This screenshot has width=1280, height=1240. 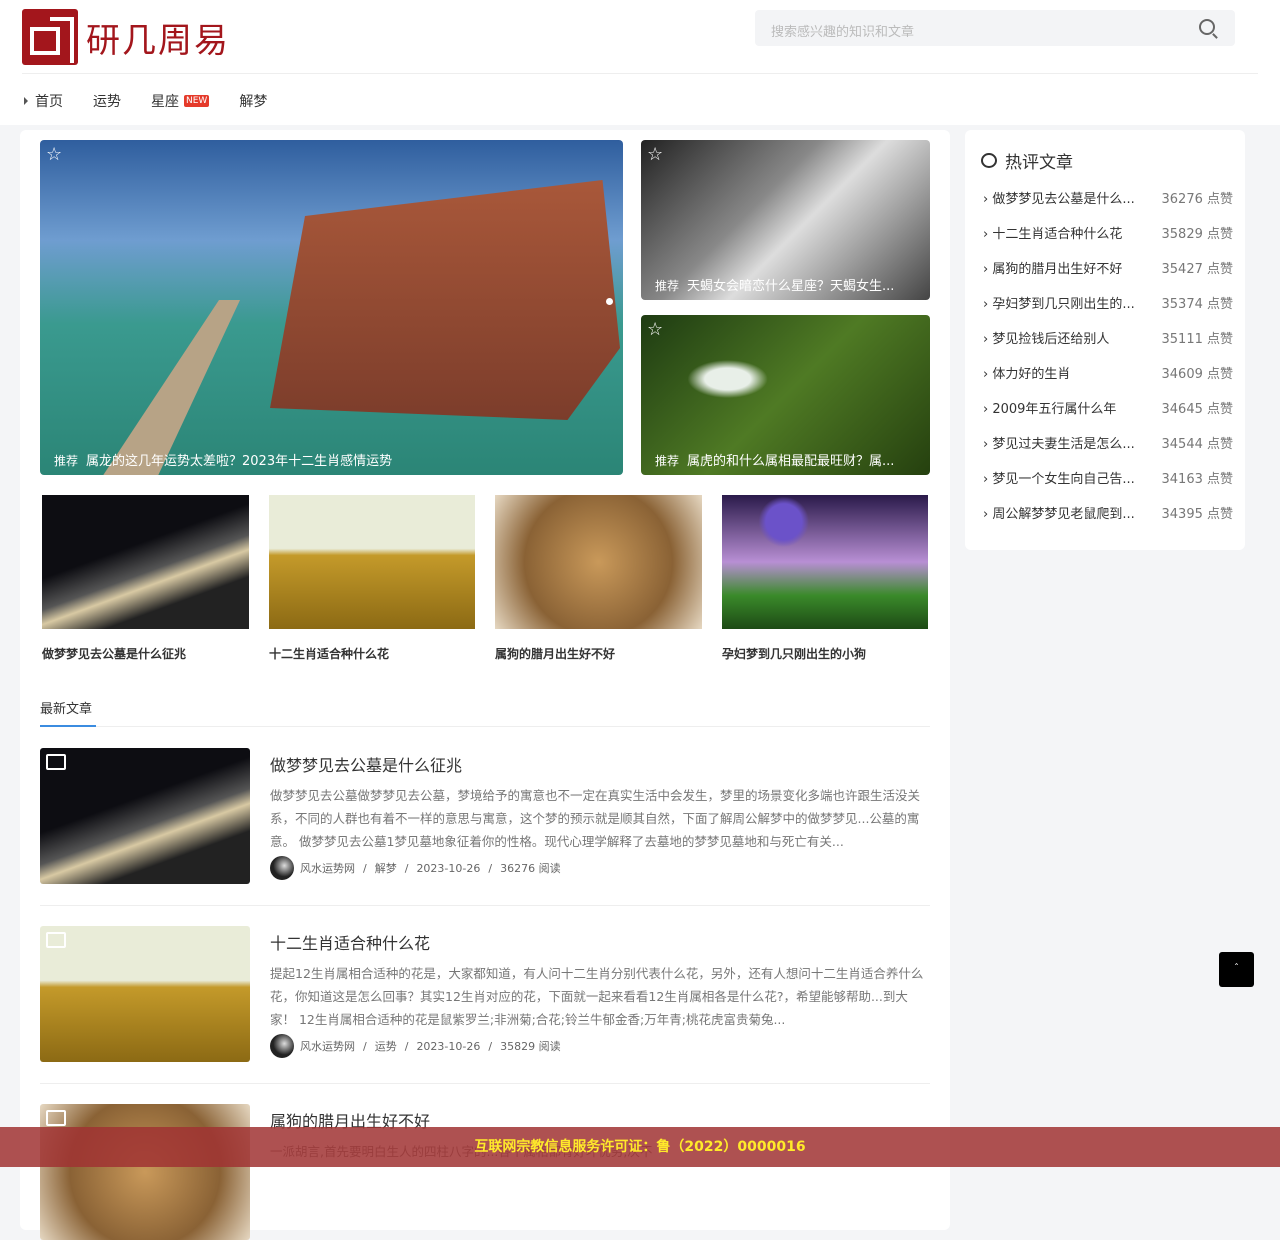 I want to click on latest-heading: 最新文章, so click(x=66, y=707).